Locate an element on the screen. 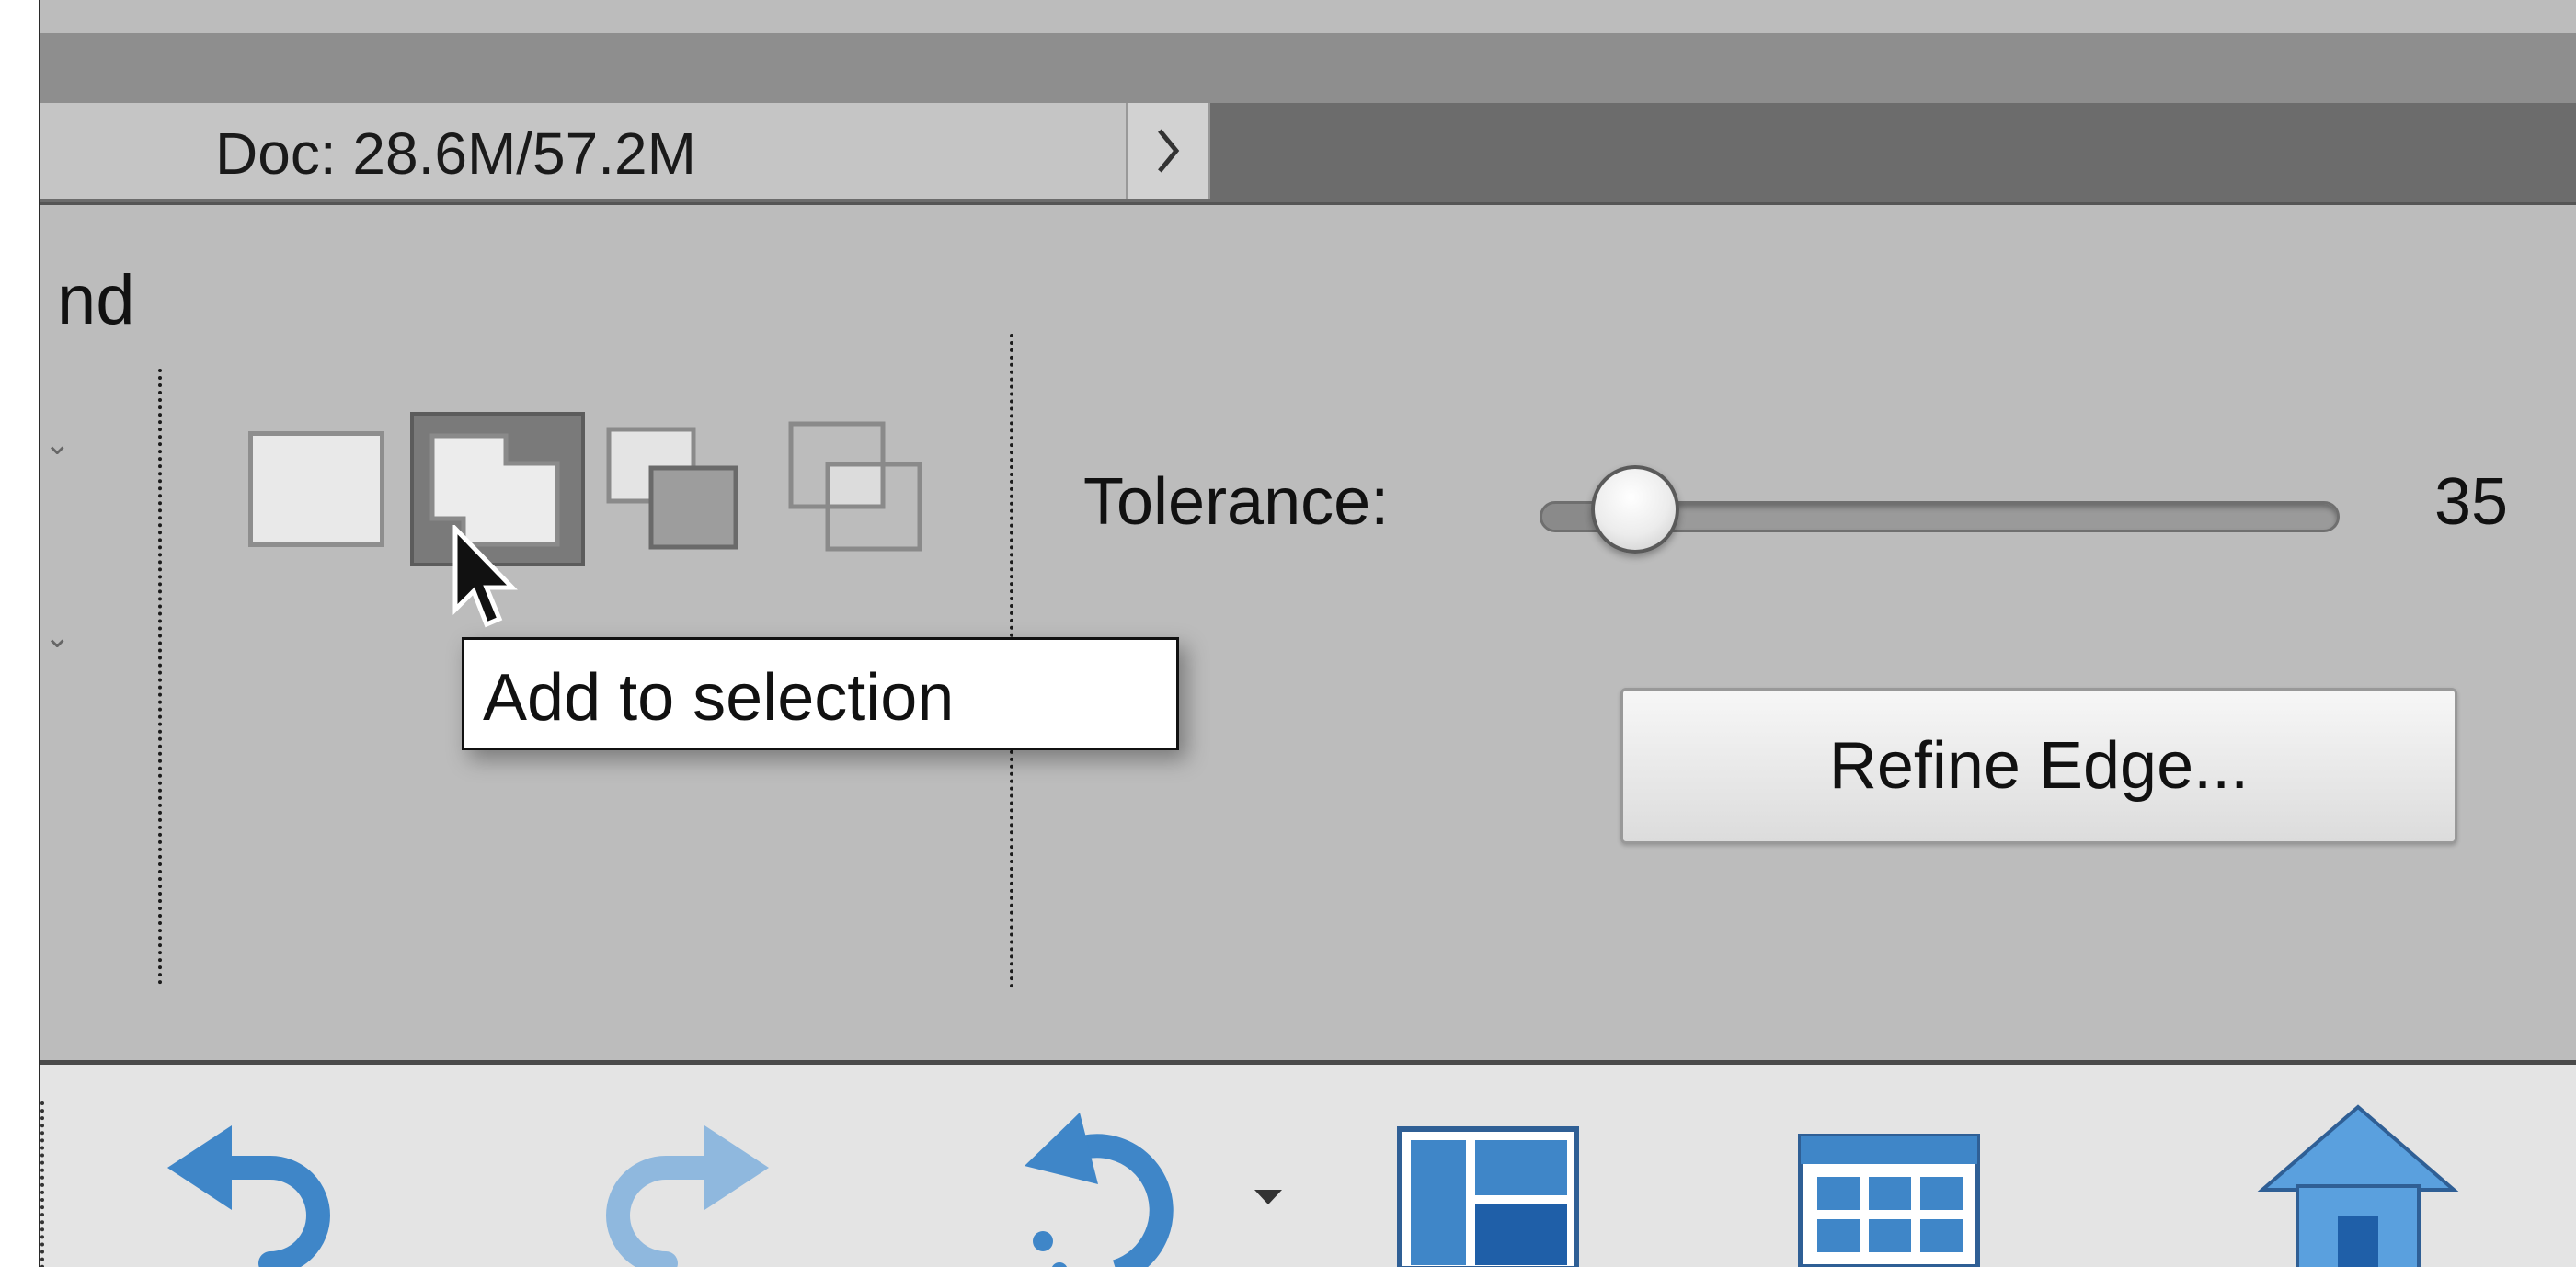 The image size is (2576, 1267). home-icon is located at coordinates (2358, 1186).